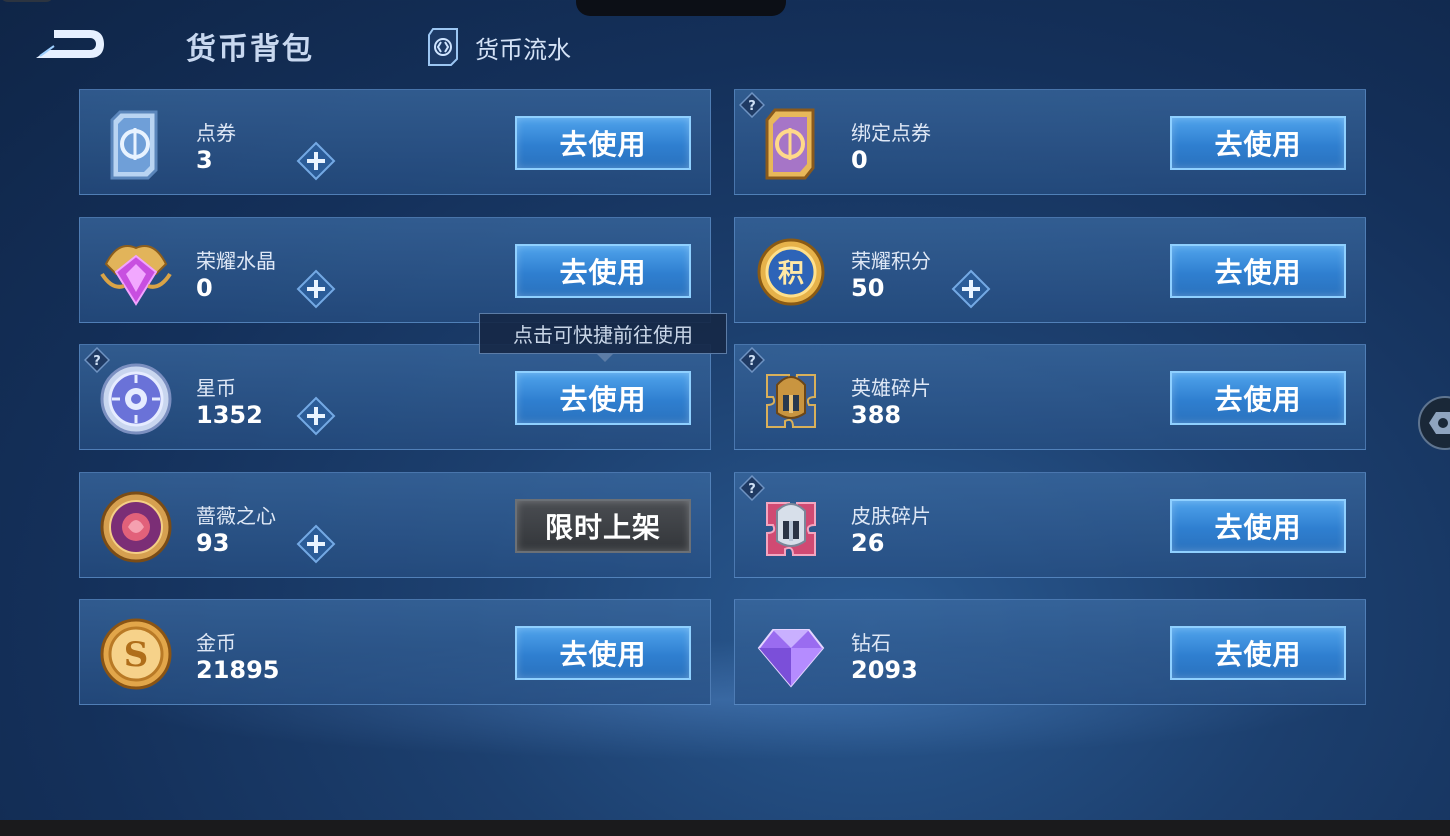 Image resolution: width=1450 pixels, height=836 pixels. What do you see at coordinates (216, 643) in the screenshot?
I see `currency-name: 金币` at bounding box center [216, 643].